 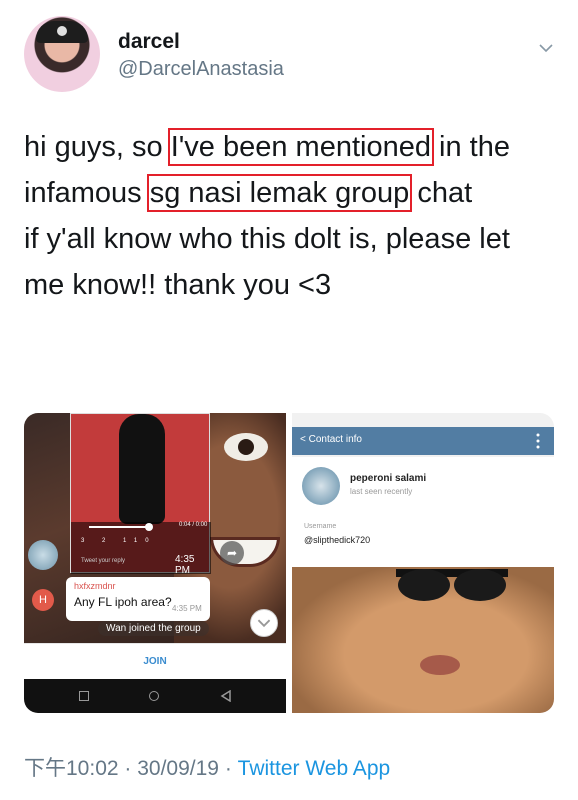 What do you see at coordinates (337, 540) in the screenshot?
I see `username-value: @slipthedick720` at bounding box center [337, 540].